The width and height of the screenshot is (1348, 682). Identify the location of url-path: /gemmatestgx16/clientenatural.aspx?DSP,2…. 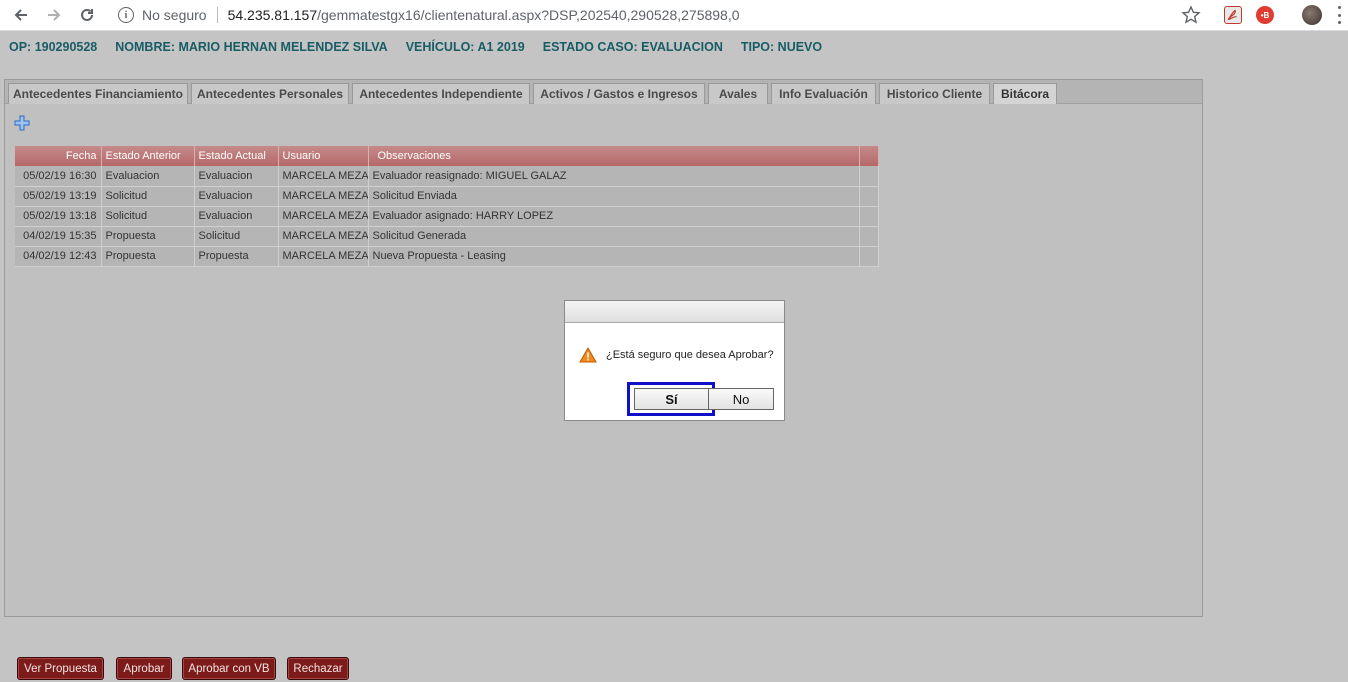
(528, 15).